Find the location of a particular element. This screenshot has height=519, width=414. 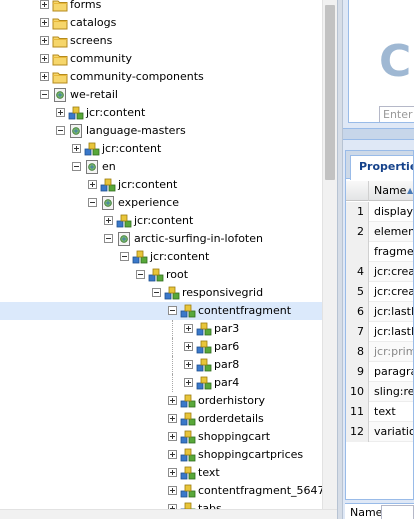

tree-node: experience is located at coordinates (161, 203).